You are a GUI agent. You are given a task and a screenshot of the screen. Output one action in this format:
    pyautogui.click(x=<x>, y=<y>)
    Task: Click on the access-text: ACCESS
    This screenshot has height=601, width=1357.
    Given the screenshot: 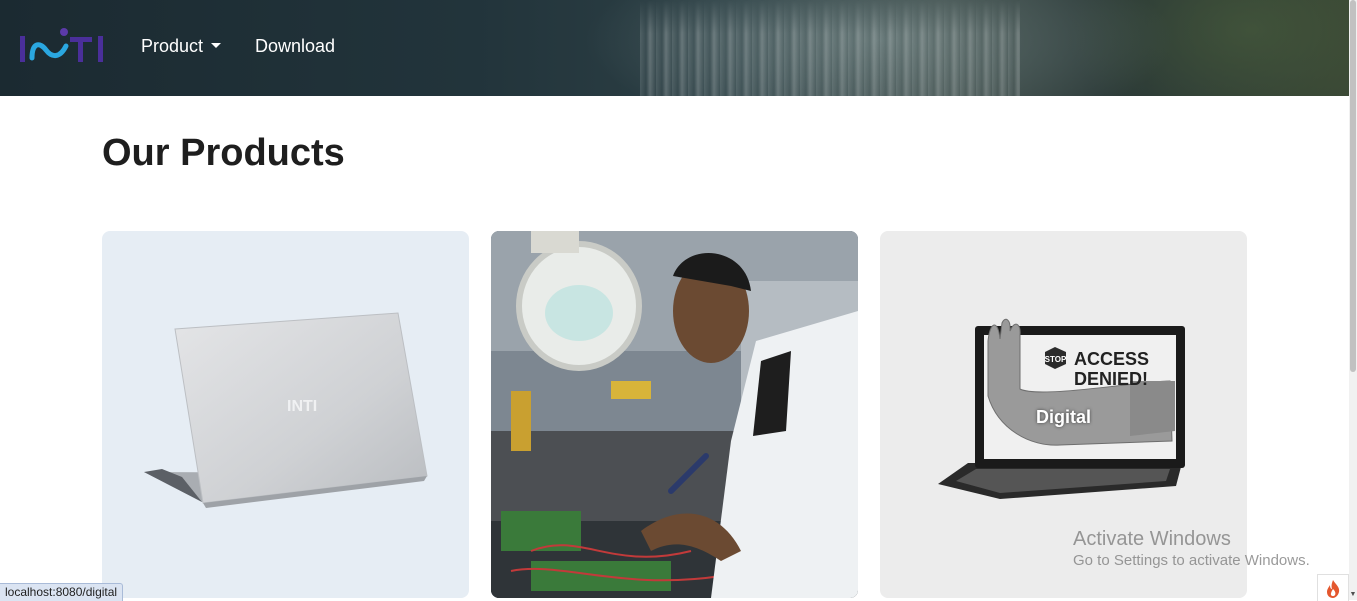 What is the action you would take?
    pyautogui.click(x=1111, y=359)
    